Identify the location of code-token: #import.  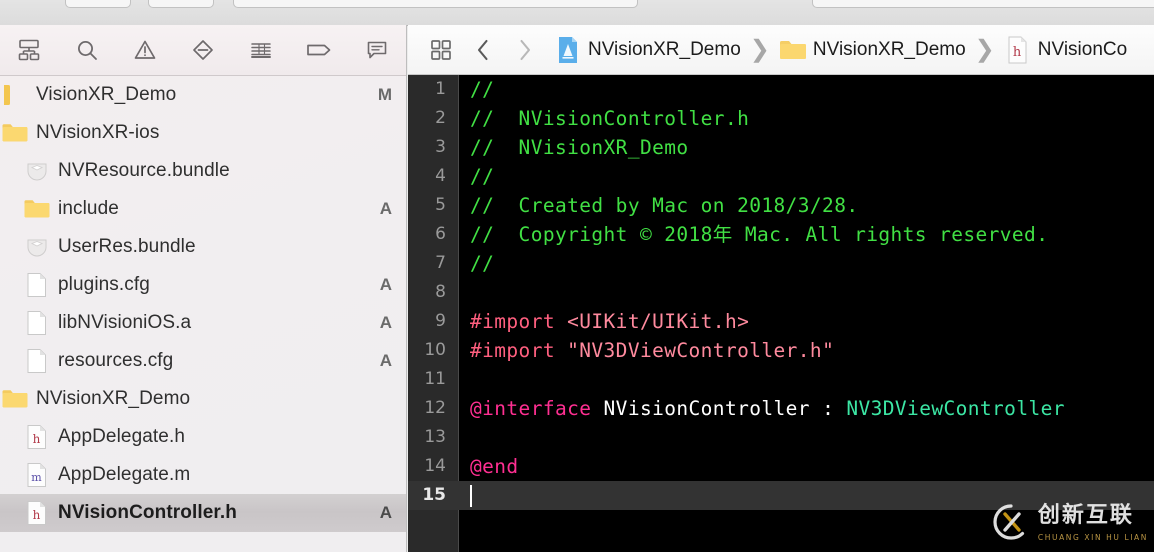
(519, 321).